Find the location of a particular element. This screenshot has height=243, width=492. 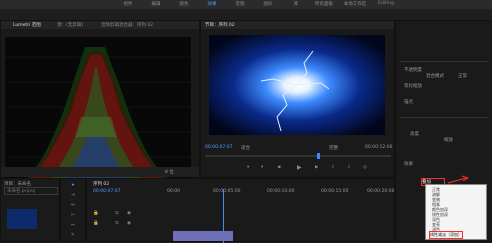

pen-tool-icon: ✎ is located at coordinates (73, 235).